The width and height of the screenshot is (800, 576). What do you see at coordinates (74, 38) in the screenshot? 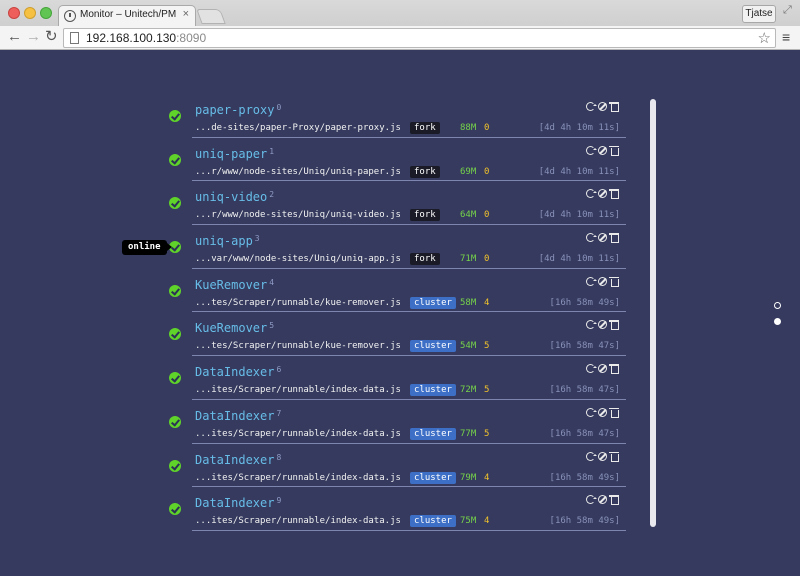
I see `page-icon` at bounding box center [74, 38].